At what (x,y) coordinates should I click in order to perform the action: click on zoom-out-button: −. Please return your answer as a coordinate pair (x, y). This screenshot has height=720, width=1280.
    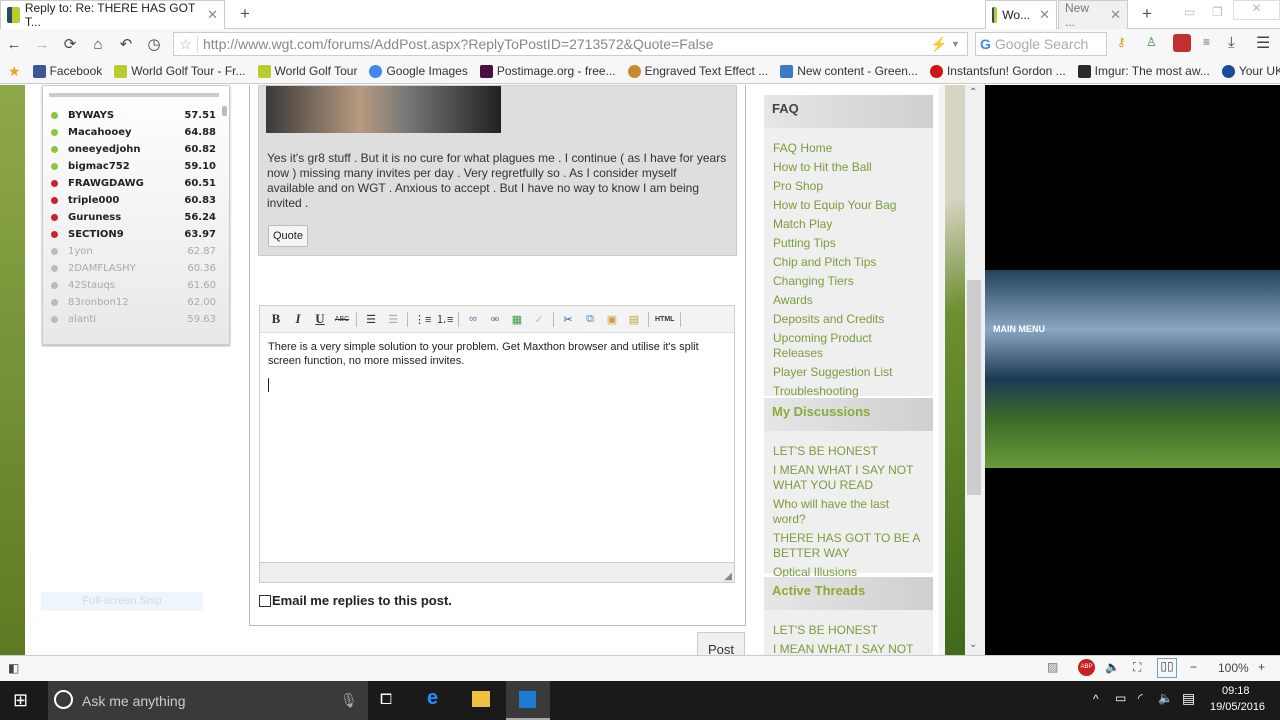
    Looking at the image, I should click on (1193, 667).